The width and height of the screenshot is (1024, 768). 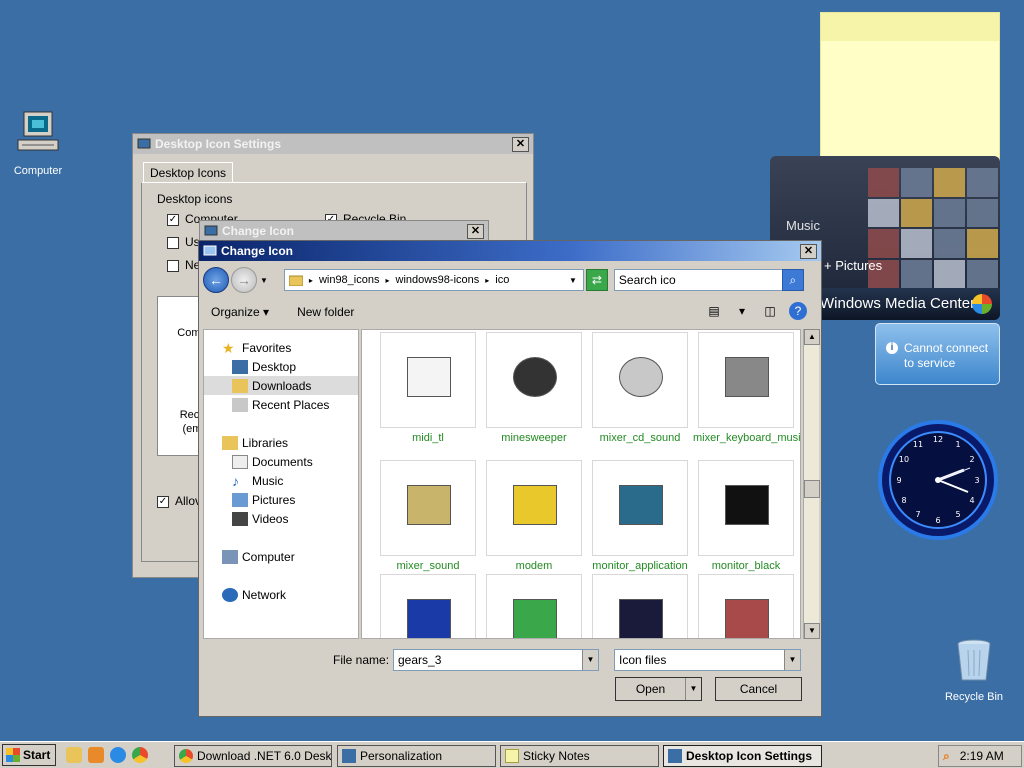 I want to click on ie-icon, so click(x=118, y=755).